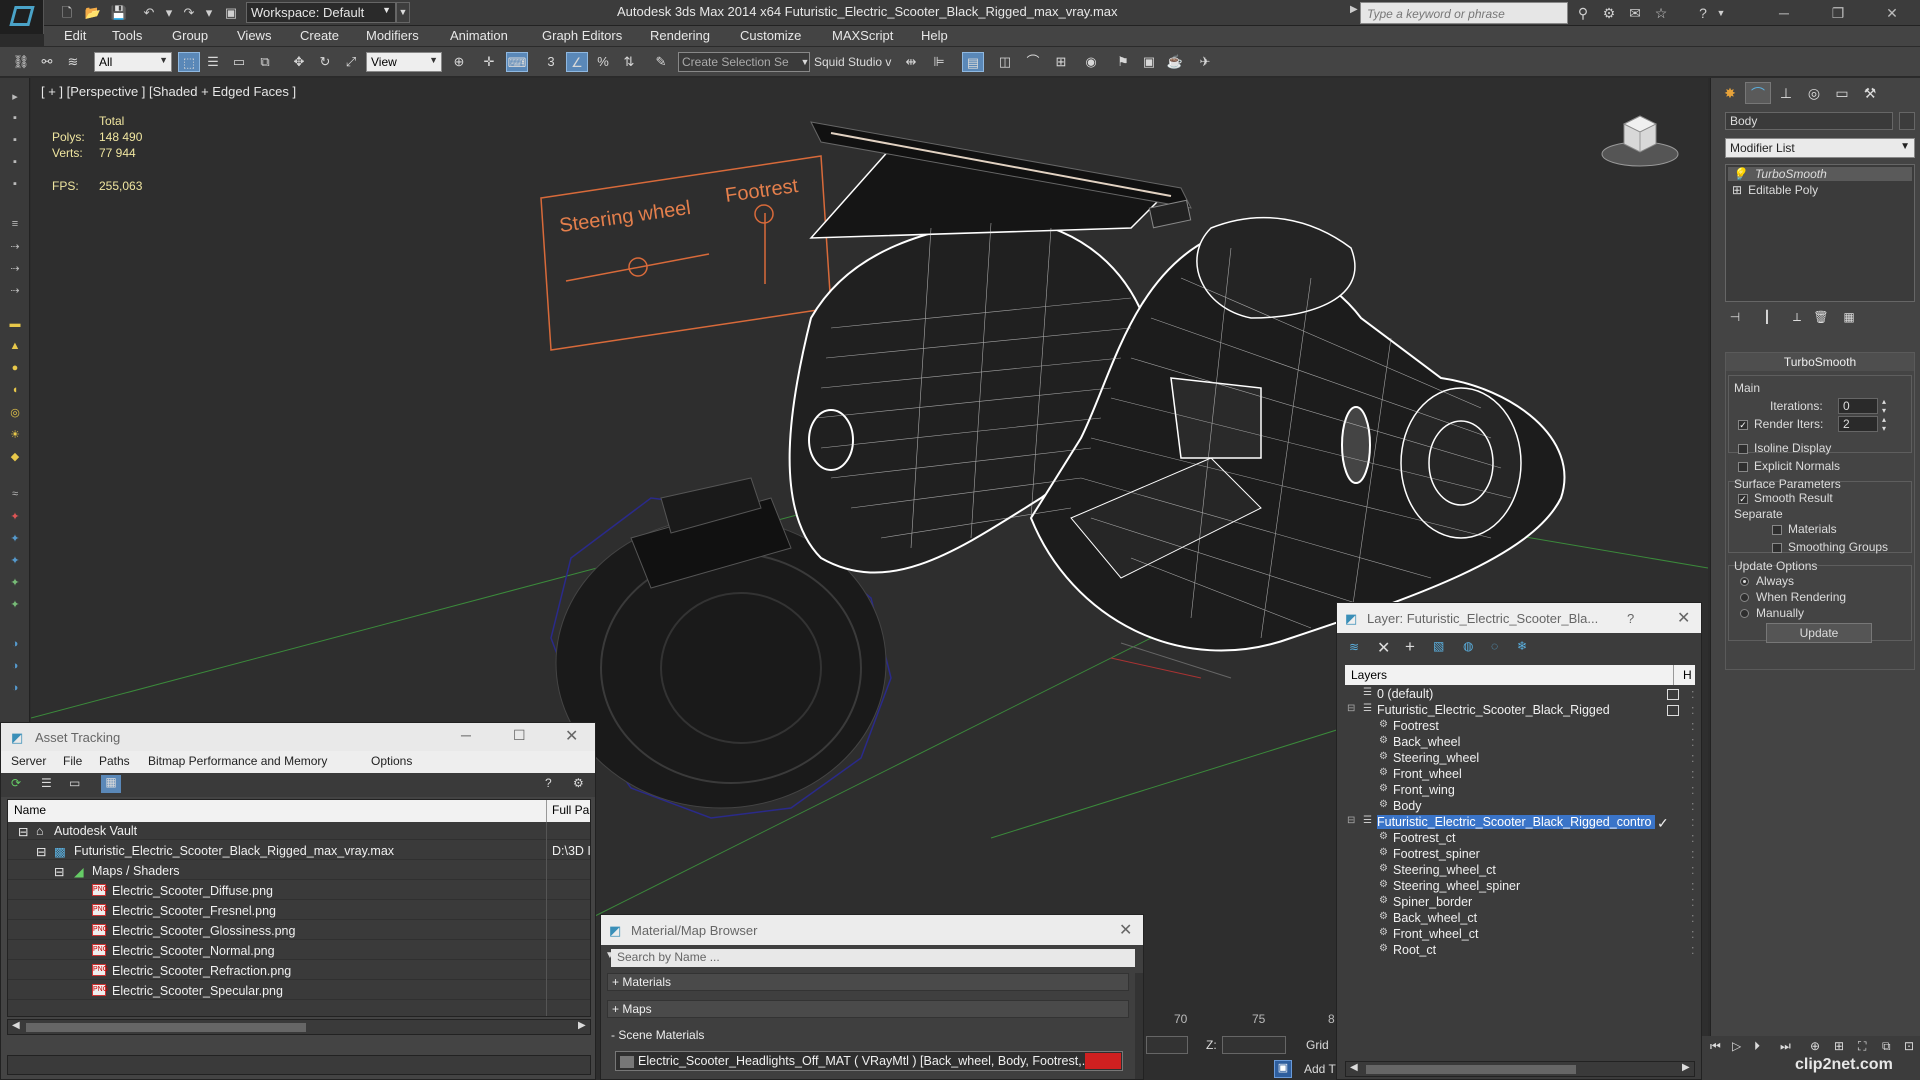 The height and width of the screenshot is (1080, 1920). I want to click on utilities-tab-icon: ⚒, so click(1870, 93).